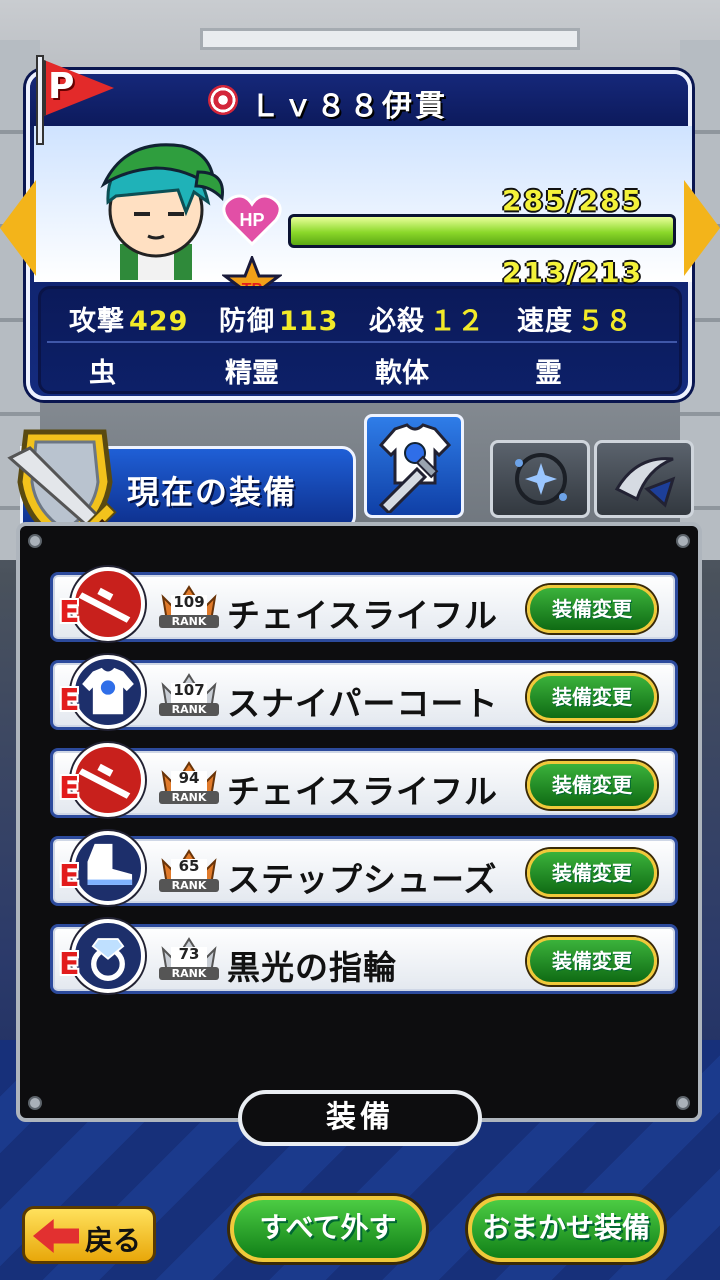  What do you see at coordinates (397, 321) in the screenshot?
I see `stat-special-label: 必殺` at bounding box center [397, 321].